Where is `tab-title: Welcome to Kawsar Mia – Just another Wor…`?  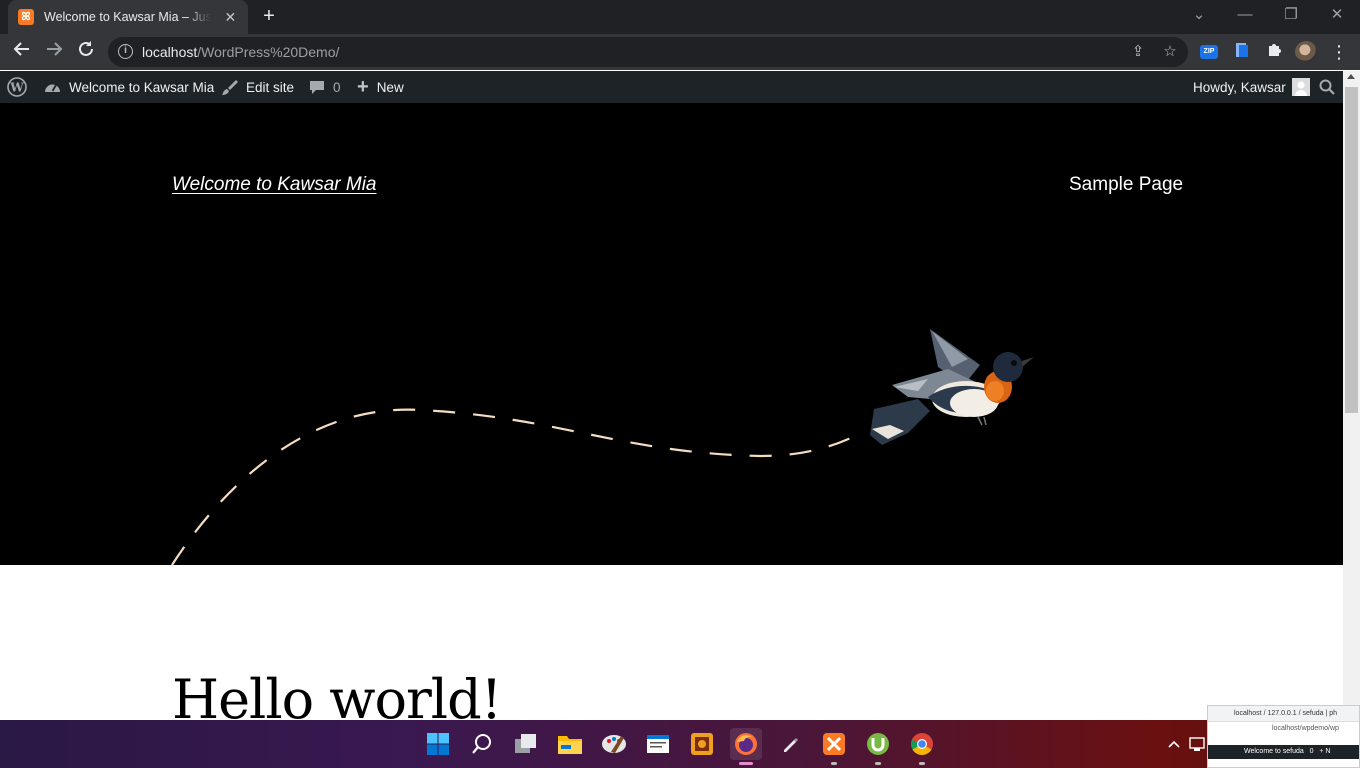
tab-title: Welcome to Kawsar Mia – Just another Wor… is located at coordinates (127, 17).